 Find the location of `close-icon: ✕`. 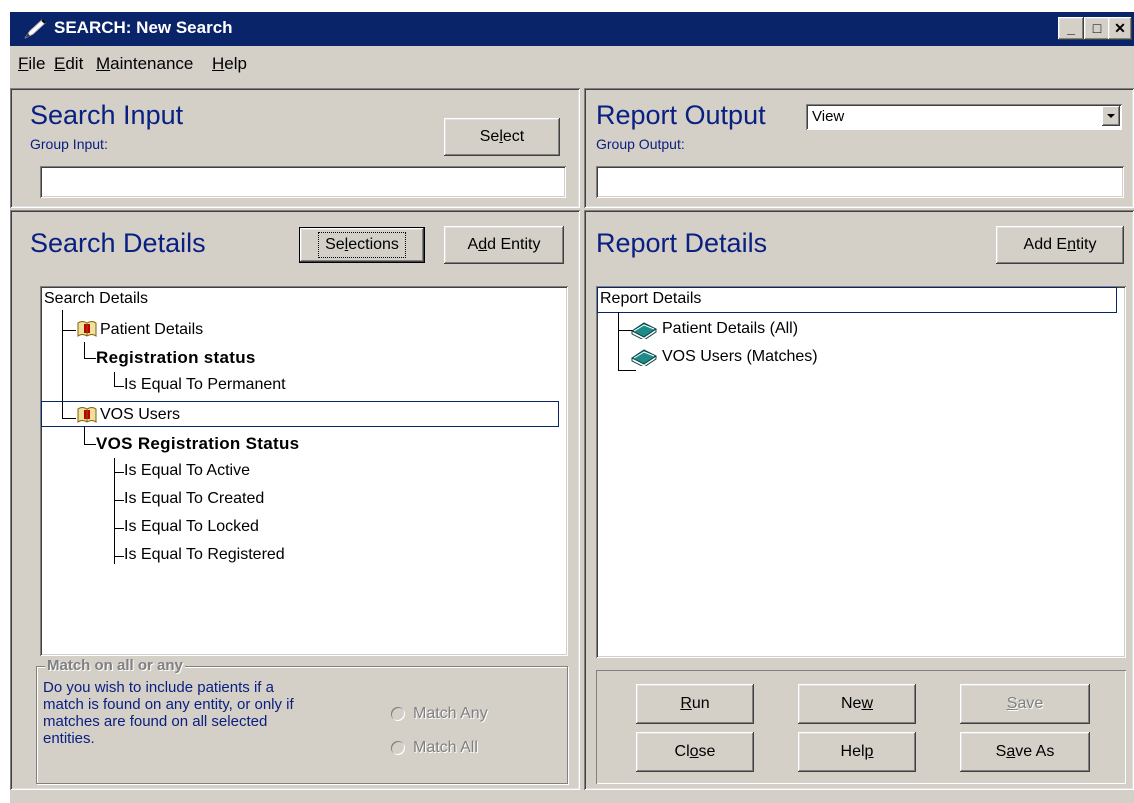

close-icon: ✕ is located at coordinates (1120, 28).